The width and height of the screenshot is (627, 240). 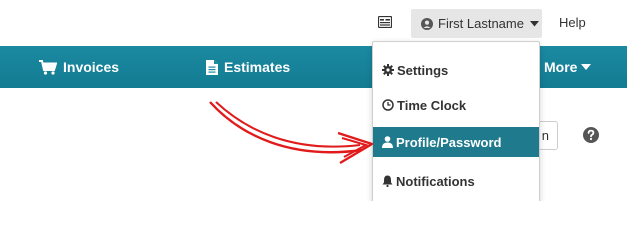 What do you see at coordinates (427, 23) in the screenshot?
I see `user-circle-icon` at bounding box center [427, 23].